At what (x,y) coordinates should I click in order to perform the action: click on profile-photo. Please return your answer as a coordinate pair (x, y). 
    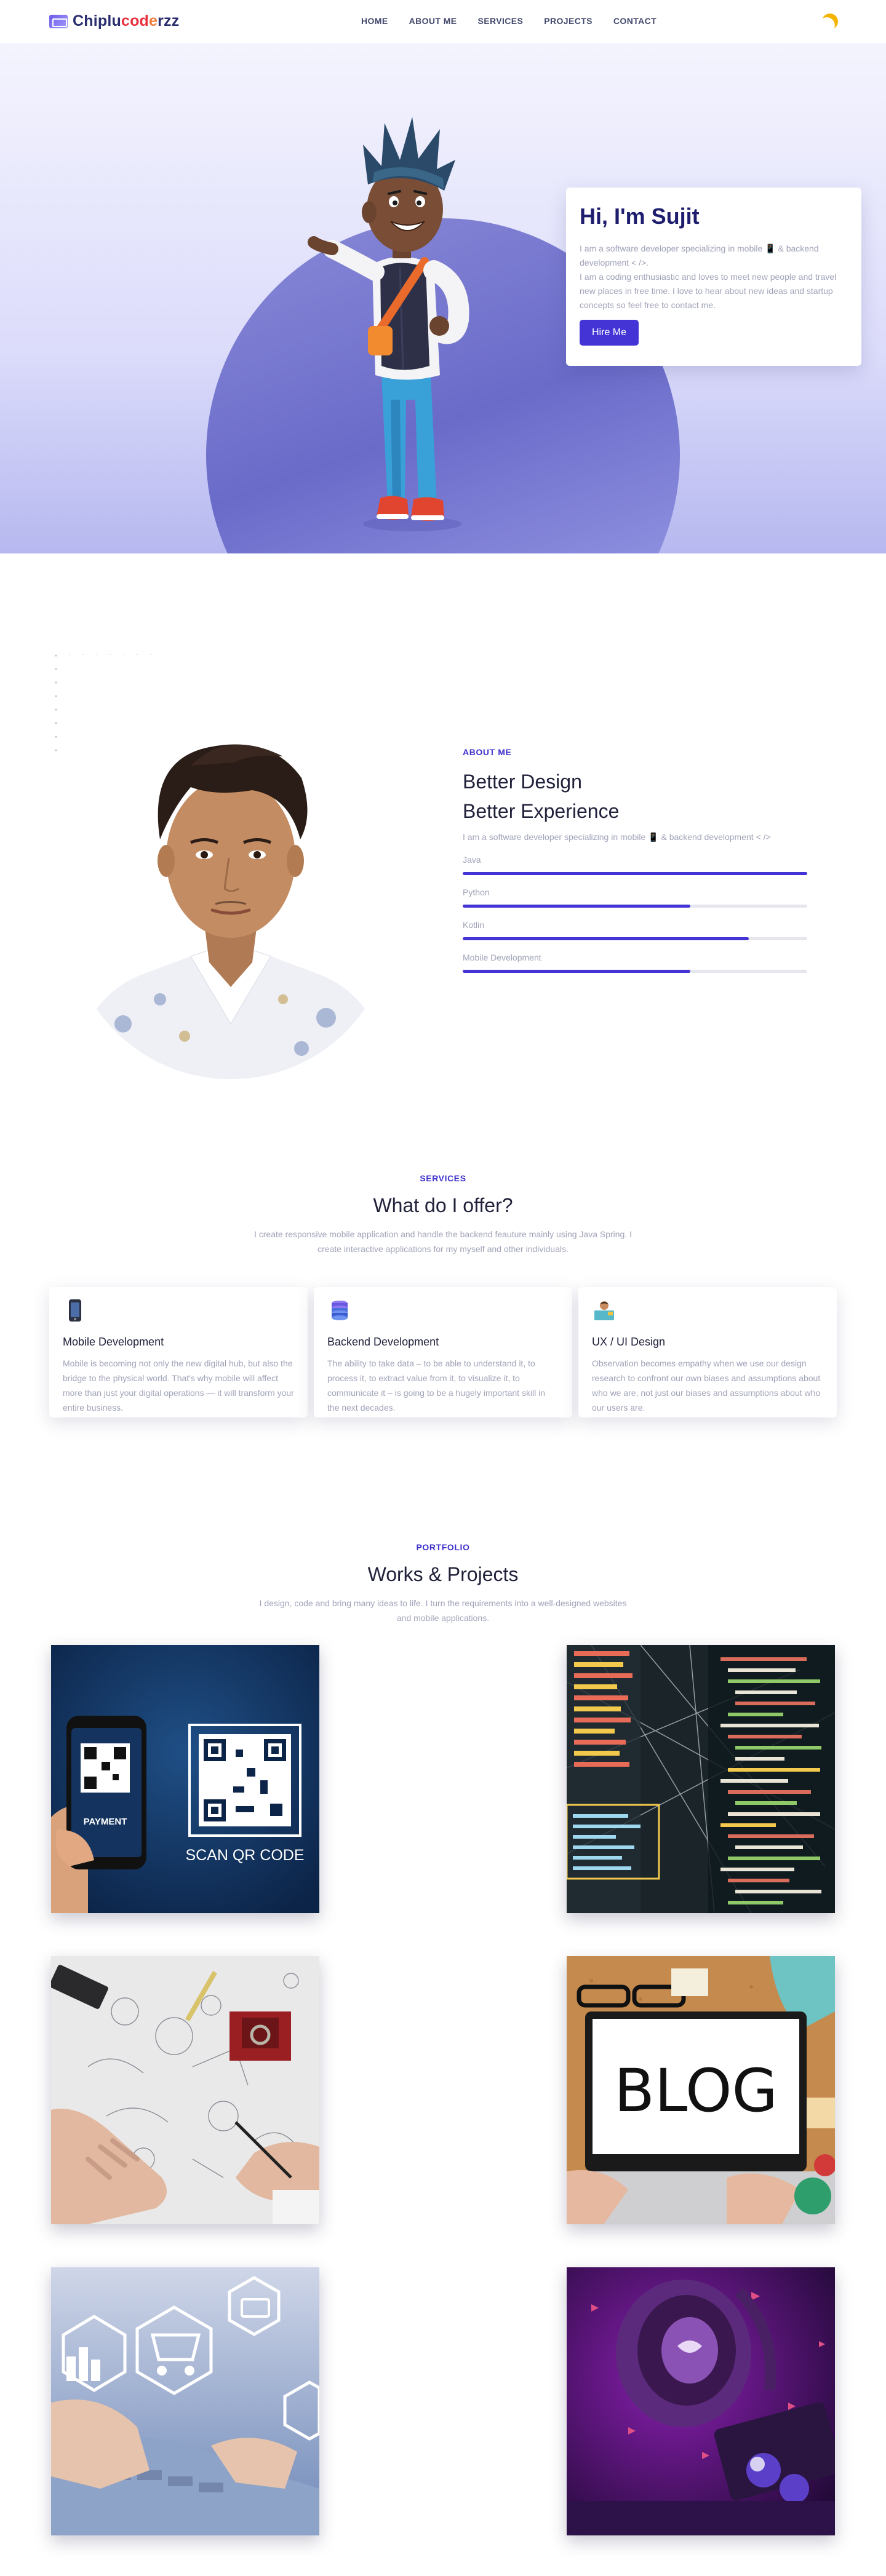
    Looking at the image, I should click on (231, 867).